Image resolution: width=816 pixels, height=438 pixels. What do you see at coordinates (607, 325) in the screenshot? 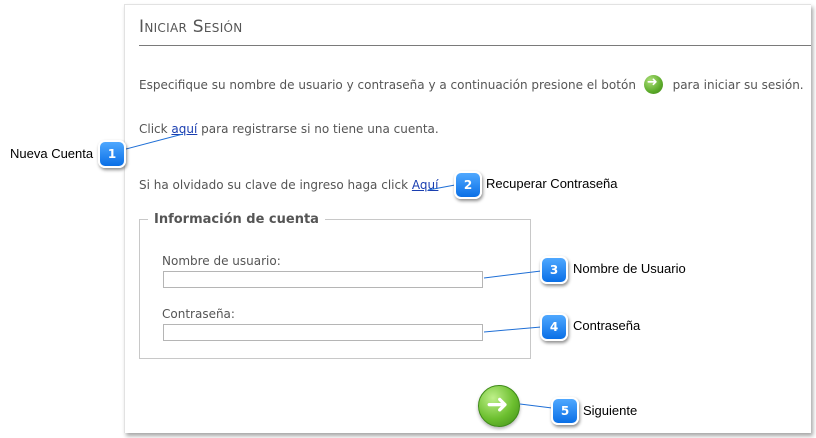
I see `callout-label-4: Contraseña` at bounding box center [607, 325].